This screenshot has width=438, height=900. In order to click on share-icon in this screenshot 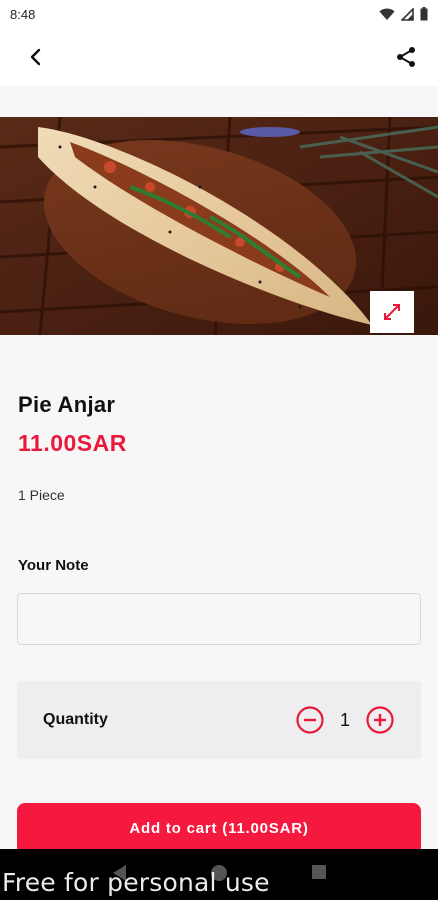, I will do `click(406, 57)`.